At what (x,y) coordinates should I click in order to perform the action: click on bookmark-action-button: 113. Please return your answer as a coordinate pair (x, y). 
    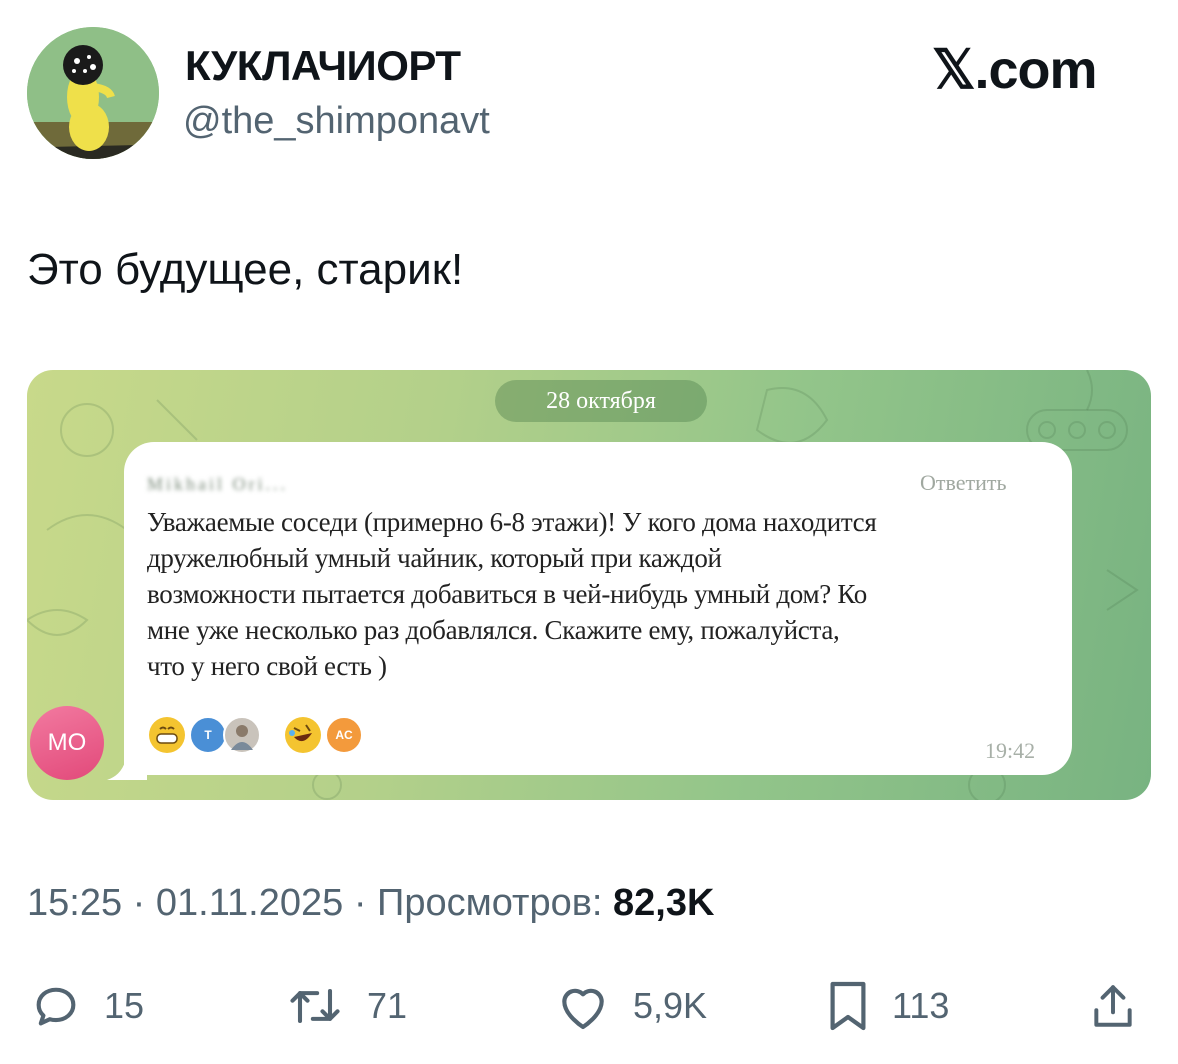
    Looking at the image, I should click on (887, 1006).